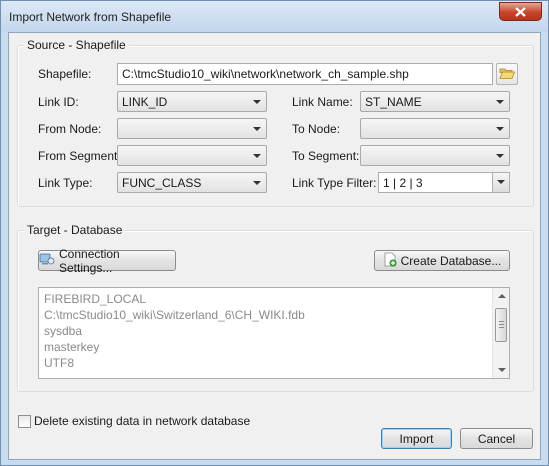  Describe the element at coordinates (502, 370) in the screenshot. I see `scroll-down-icon` at that location.